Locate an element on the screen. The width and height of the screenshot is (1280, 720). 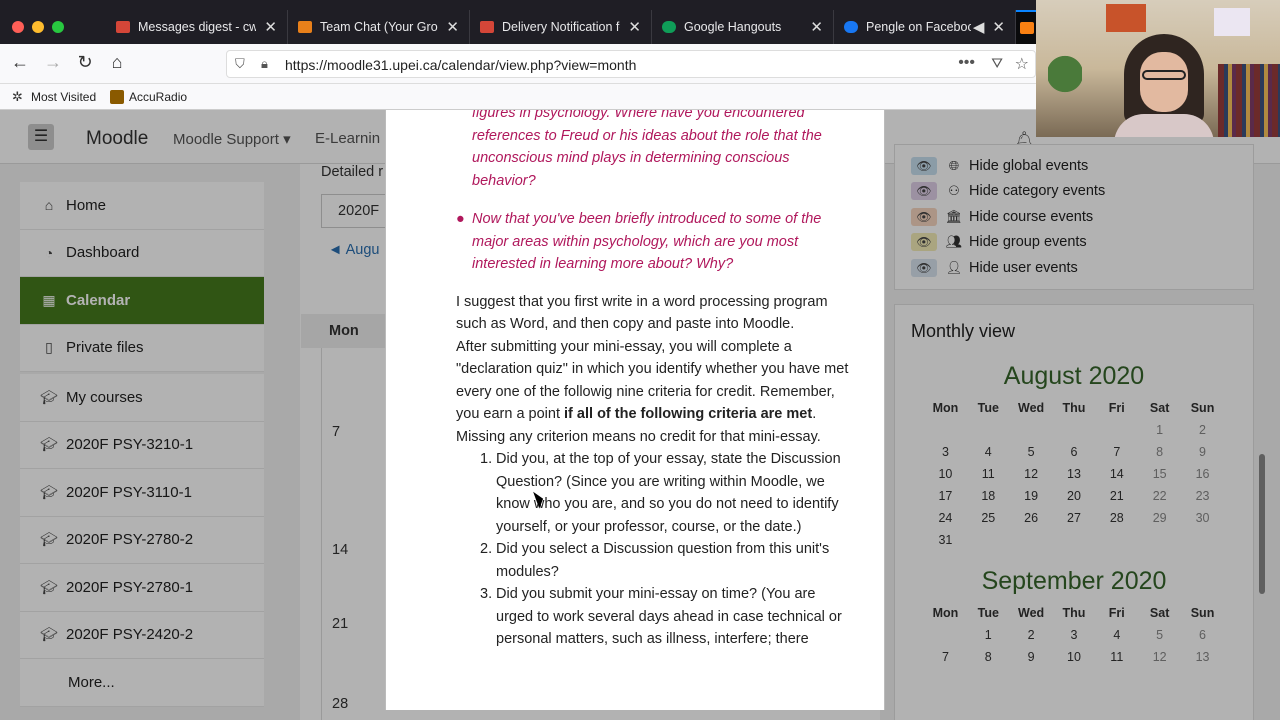
close-window-button is located at coordinates (18, 27).